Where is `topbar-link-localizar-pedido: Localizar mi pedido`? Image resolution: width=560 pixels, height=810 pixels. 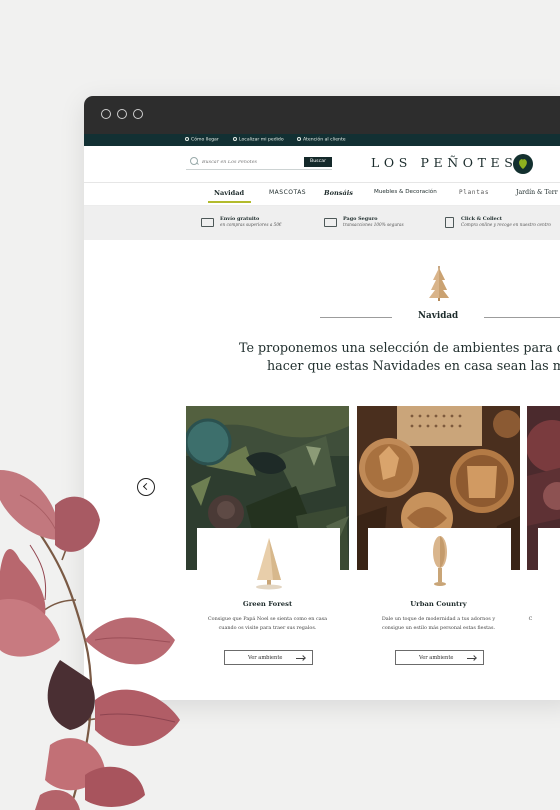 topbar-link-localizar-pedido: Localizar mi pedido is located at coordinates (258, 139).